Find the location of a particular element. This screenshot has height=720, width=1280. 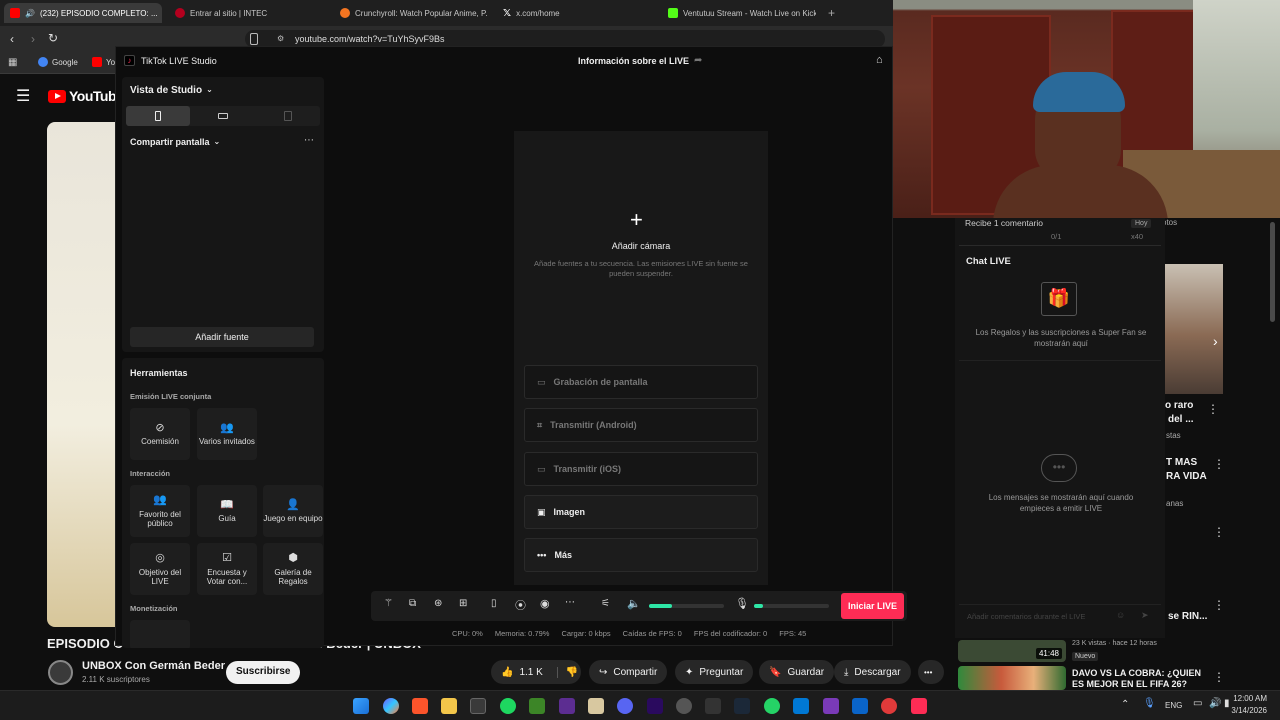

scene-more-icon: ⋯ is located at coordinates (309, 140).